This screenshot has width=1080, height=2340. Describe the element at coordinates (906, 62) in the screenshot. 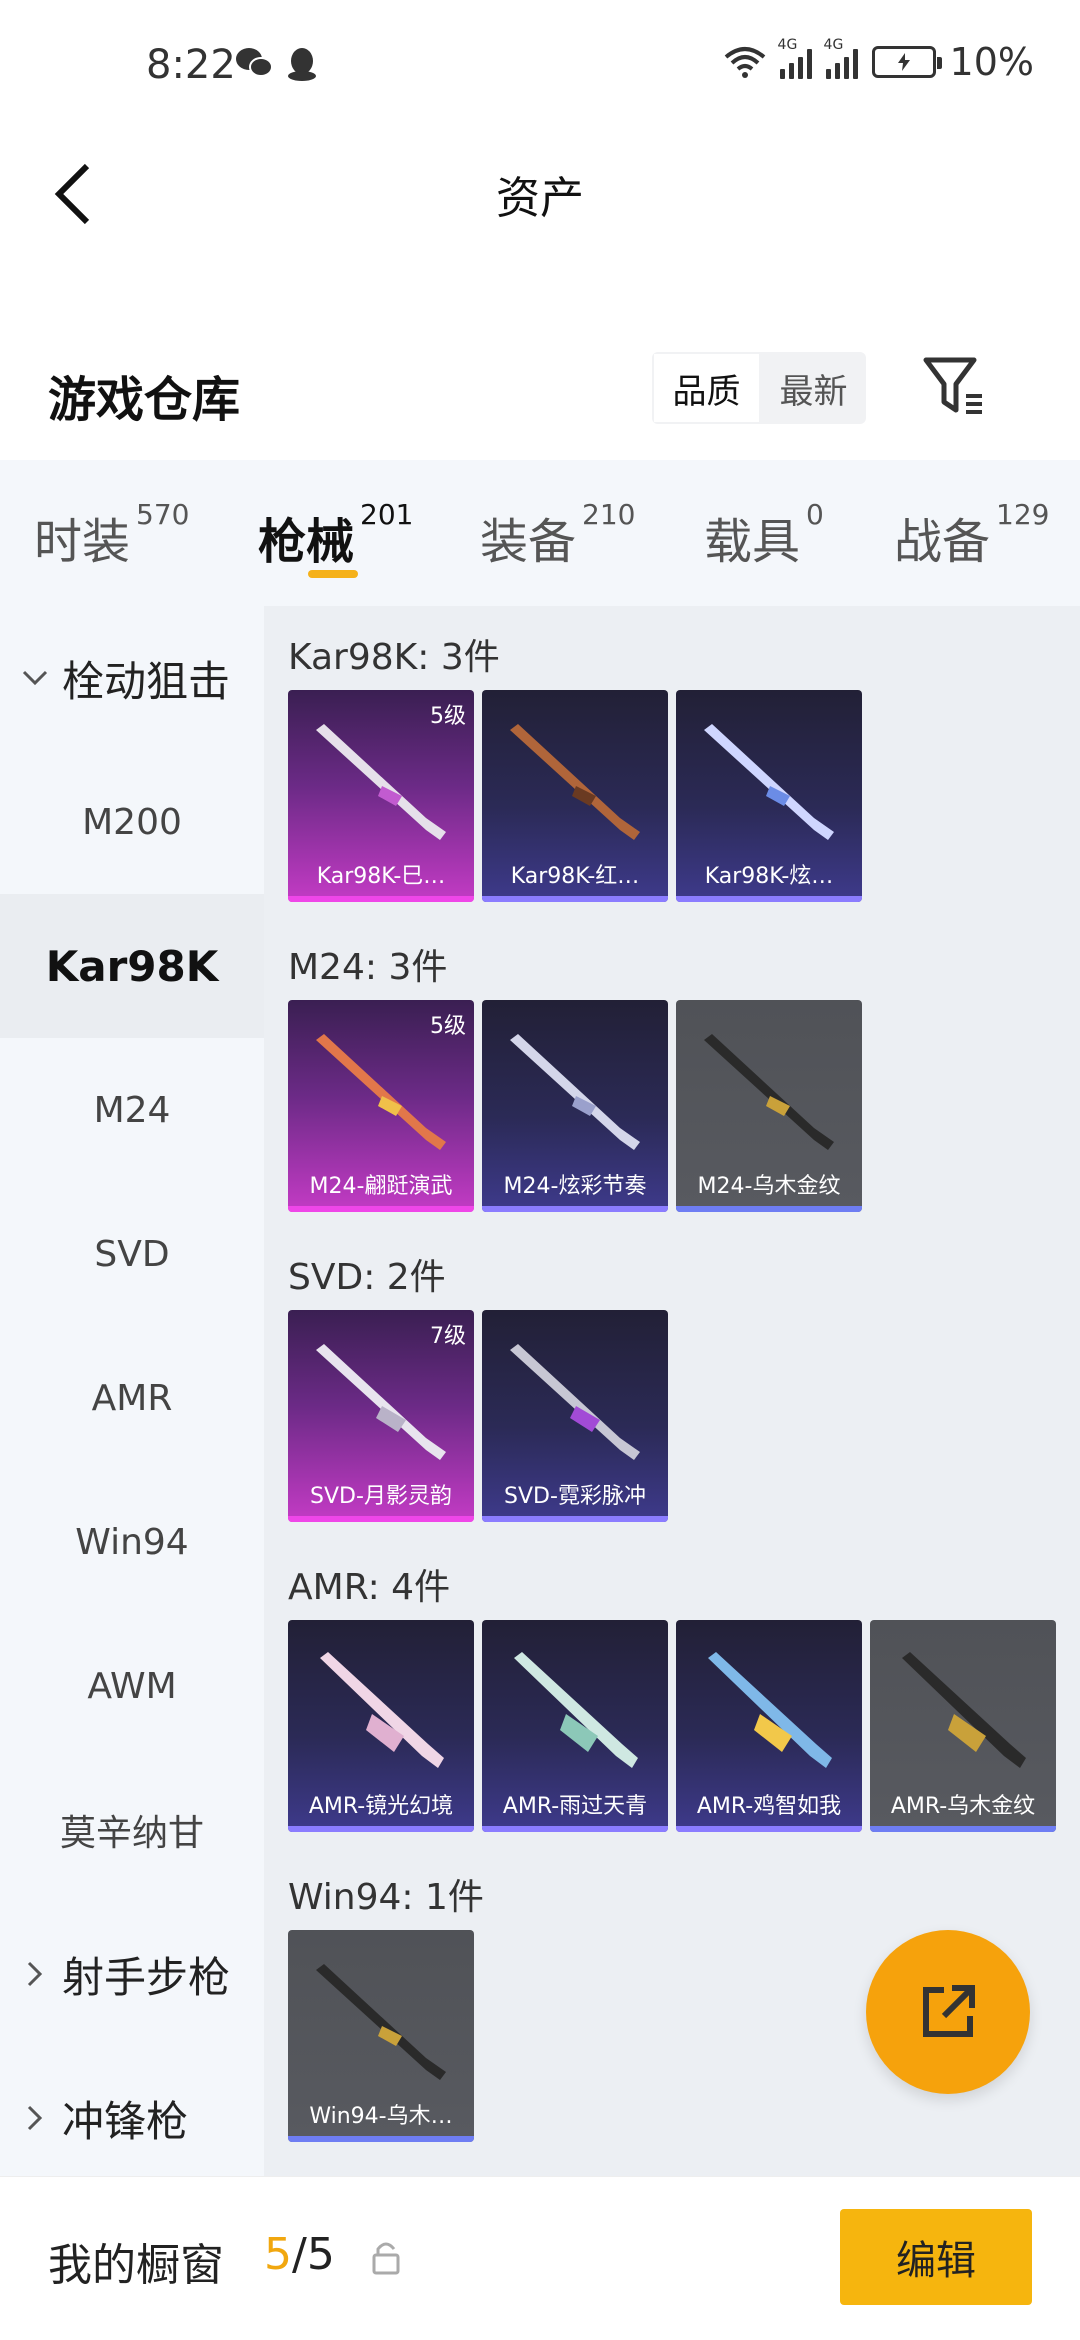

I see `battery-icon` at that location.